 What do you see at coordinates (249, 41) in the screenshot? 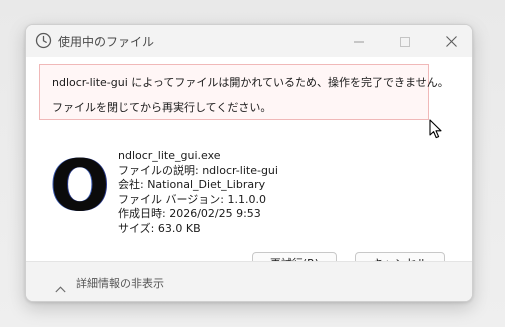
I see `title-bar: 使用中のファイル` at bounding box center [249, 41].